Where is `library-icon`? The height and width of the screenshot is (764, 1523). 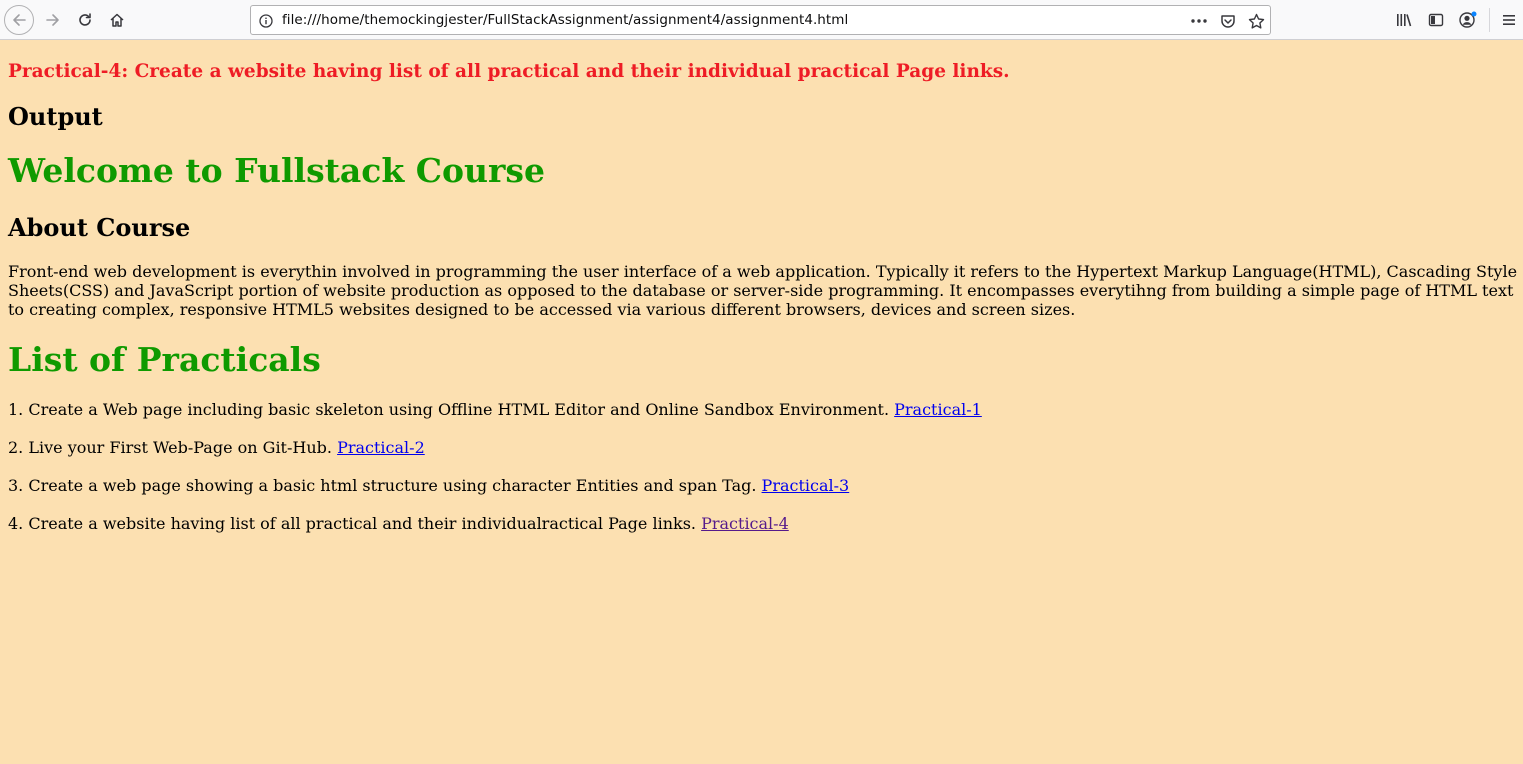 library-icon is located at coordinates (1404, 20).